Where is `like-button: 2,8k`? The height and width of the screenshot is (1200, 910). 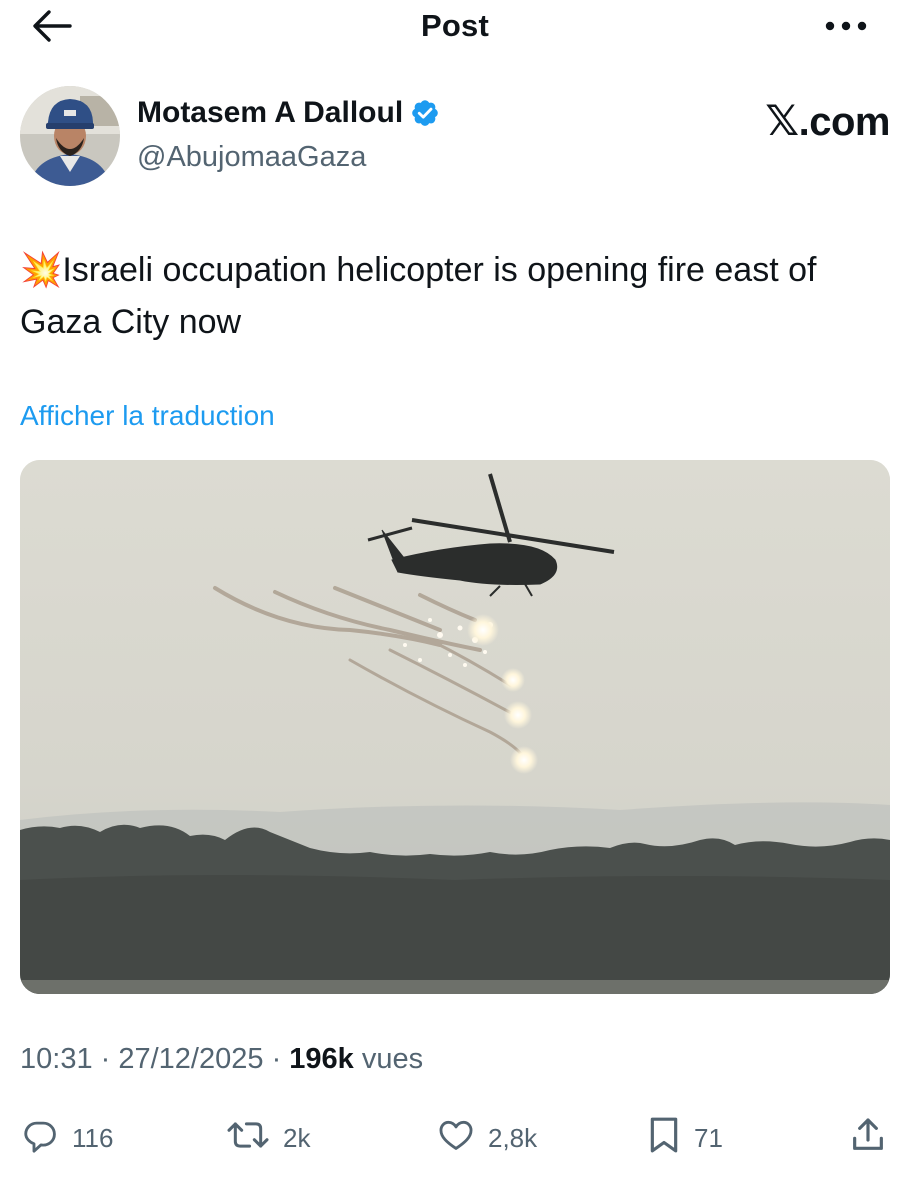
like-button: 2,8k is located at coordinates (486, 1138).